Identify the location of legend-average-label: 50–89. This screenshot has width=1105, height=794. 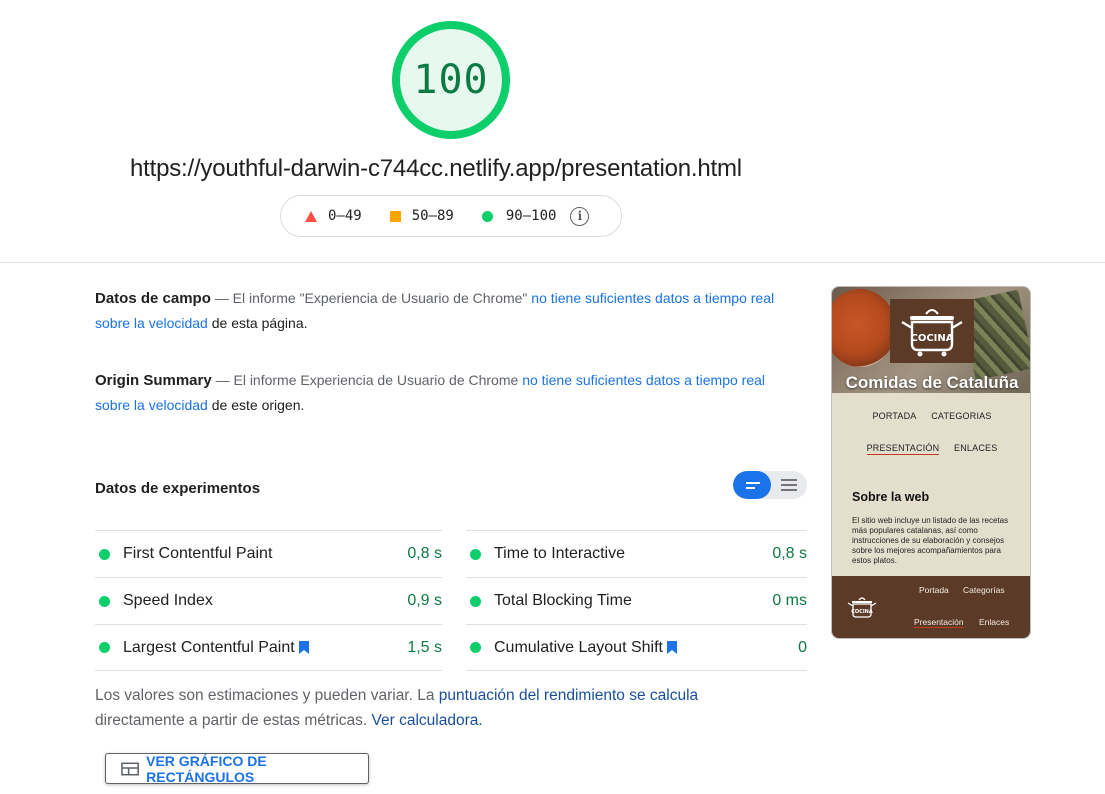
(432, 216).